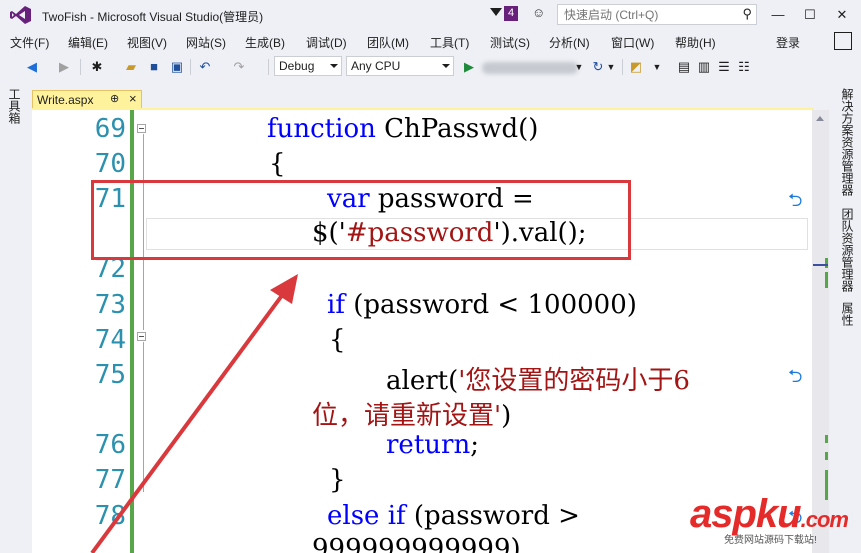 The width and height of the screenshot is (861, 553). I want to click on menu-file: 文件(F), so click(29, 42).